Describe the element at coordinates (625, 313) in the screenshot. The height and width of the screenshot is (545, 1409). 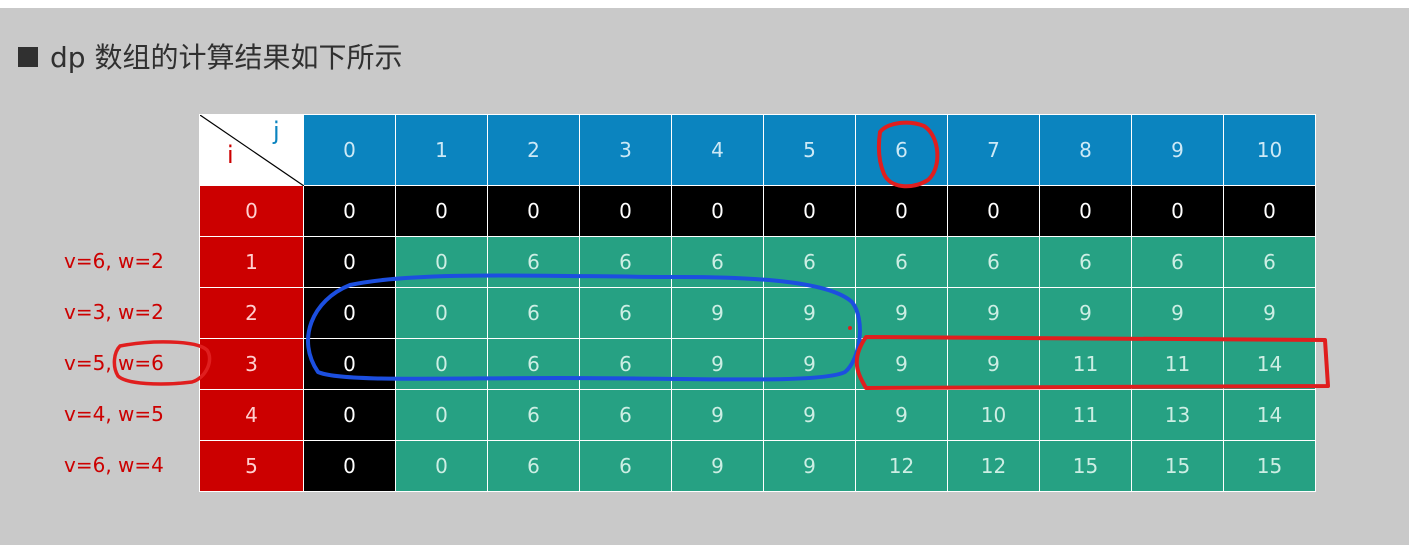
I see `cell-r2-c3: 6` at that location.